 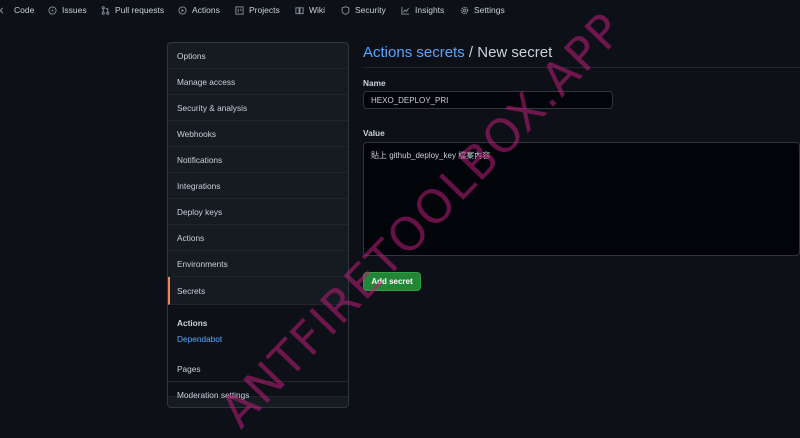 I want to click on secret-name-value: HEXO_DEPLOY_PRI, so click(x=410, y=100).